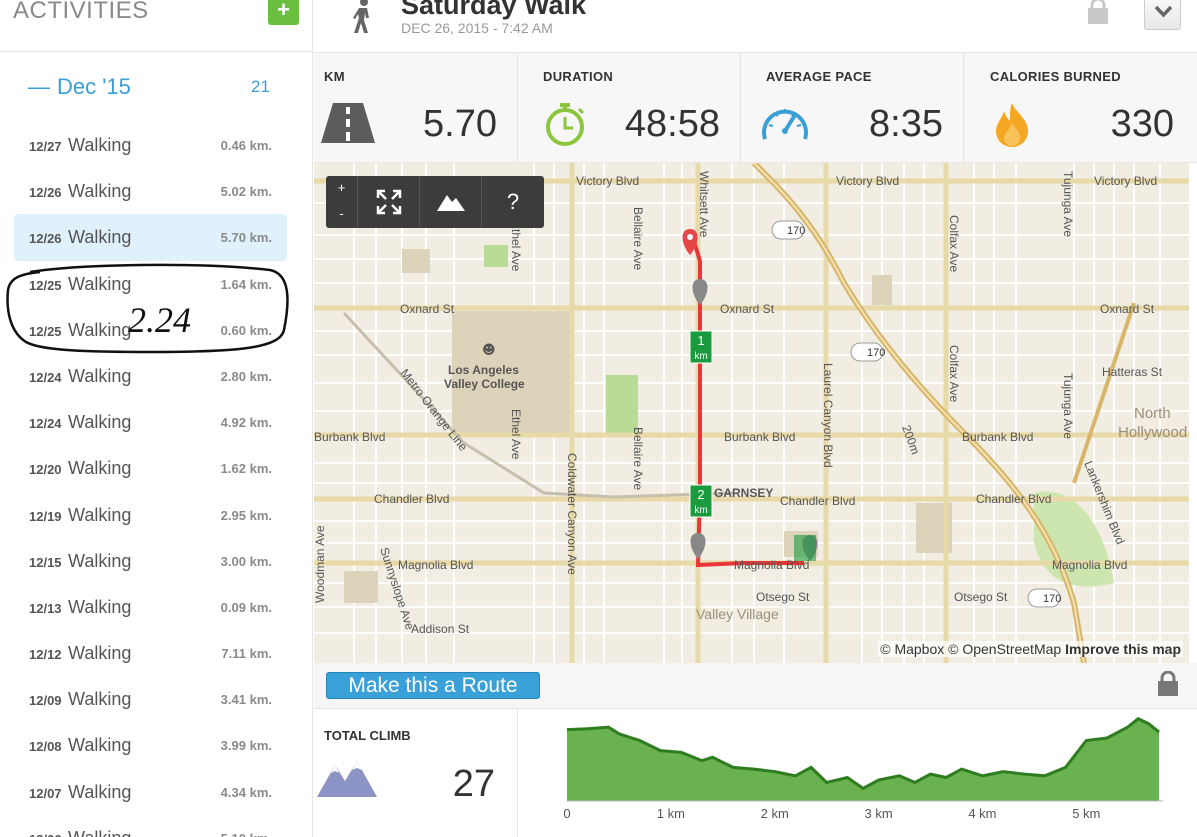 Image resolution: width=1197 pixels, height=837 pixels. Describe the element at coordinates (246, 330) in the screenshot. I see `activity-distance: 0.60 km.` at that location.